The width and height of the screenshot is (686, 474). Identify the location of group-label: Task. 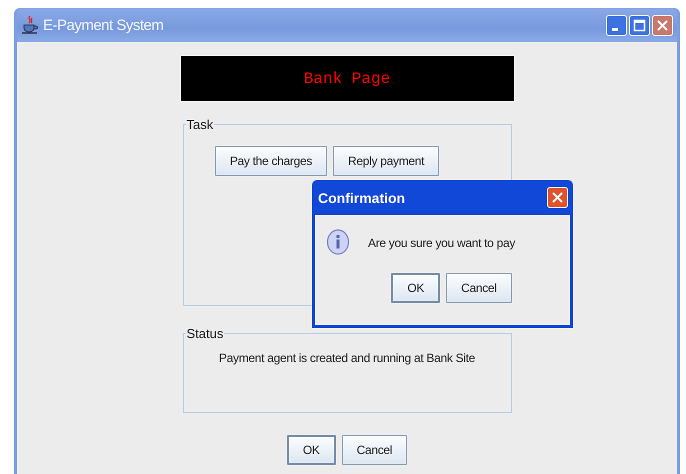
(200, 124).